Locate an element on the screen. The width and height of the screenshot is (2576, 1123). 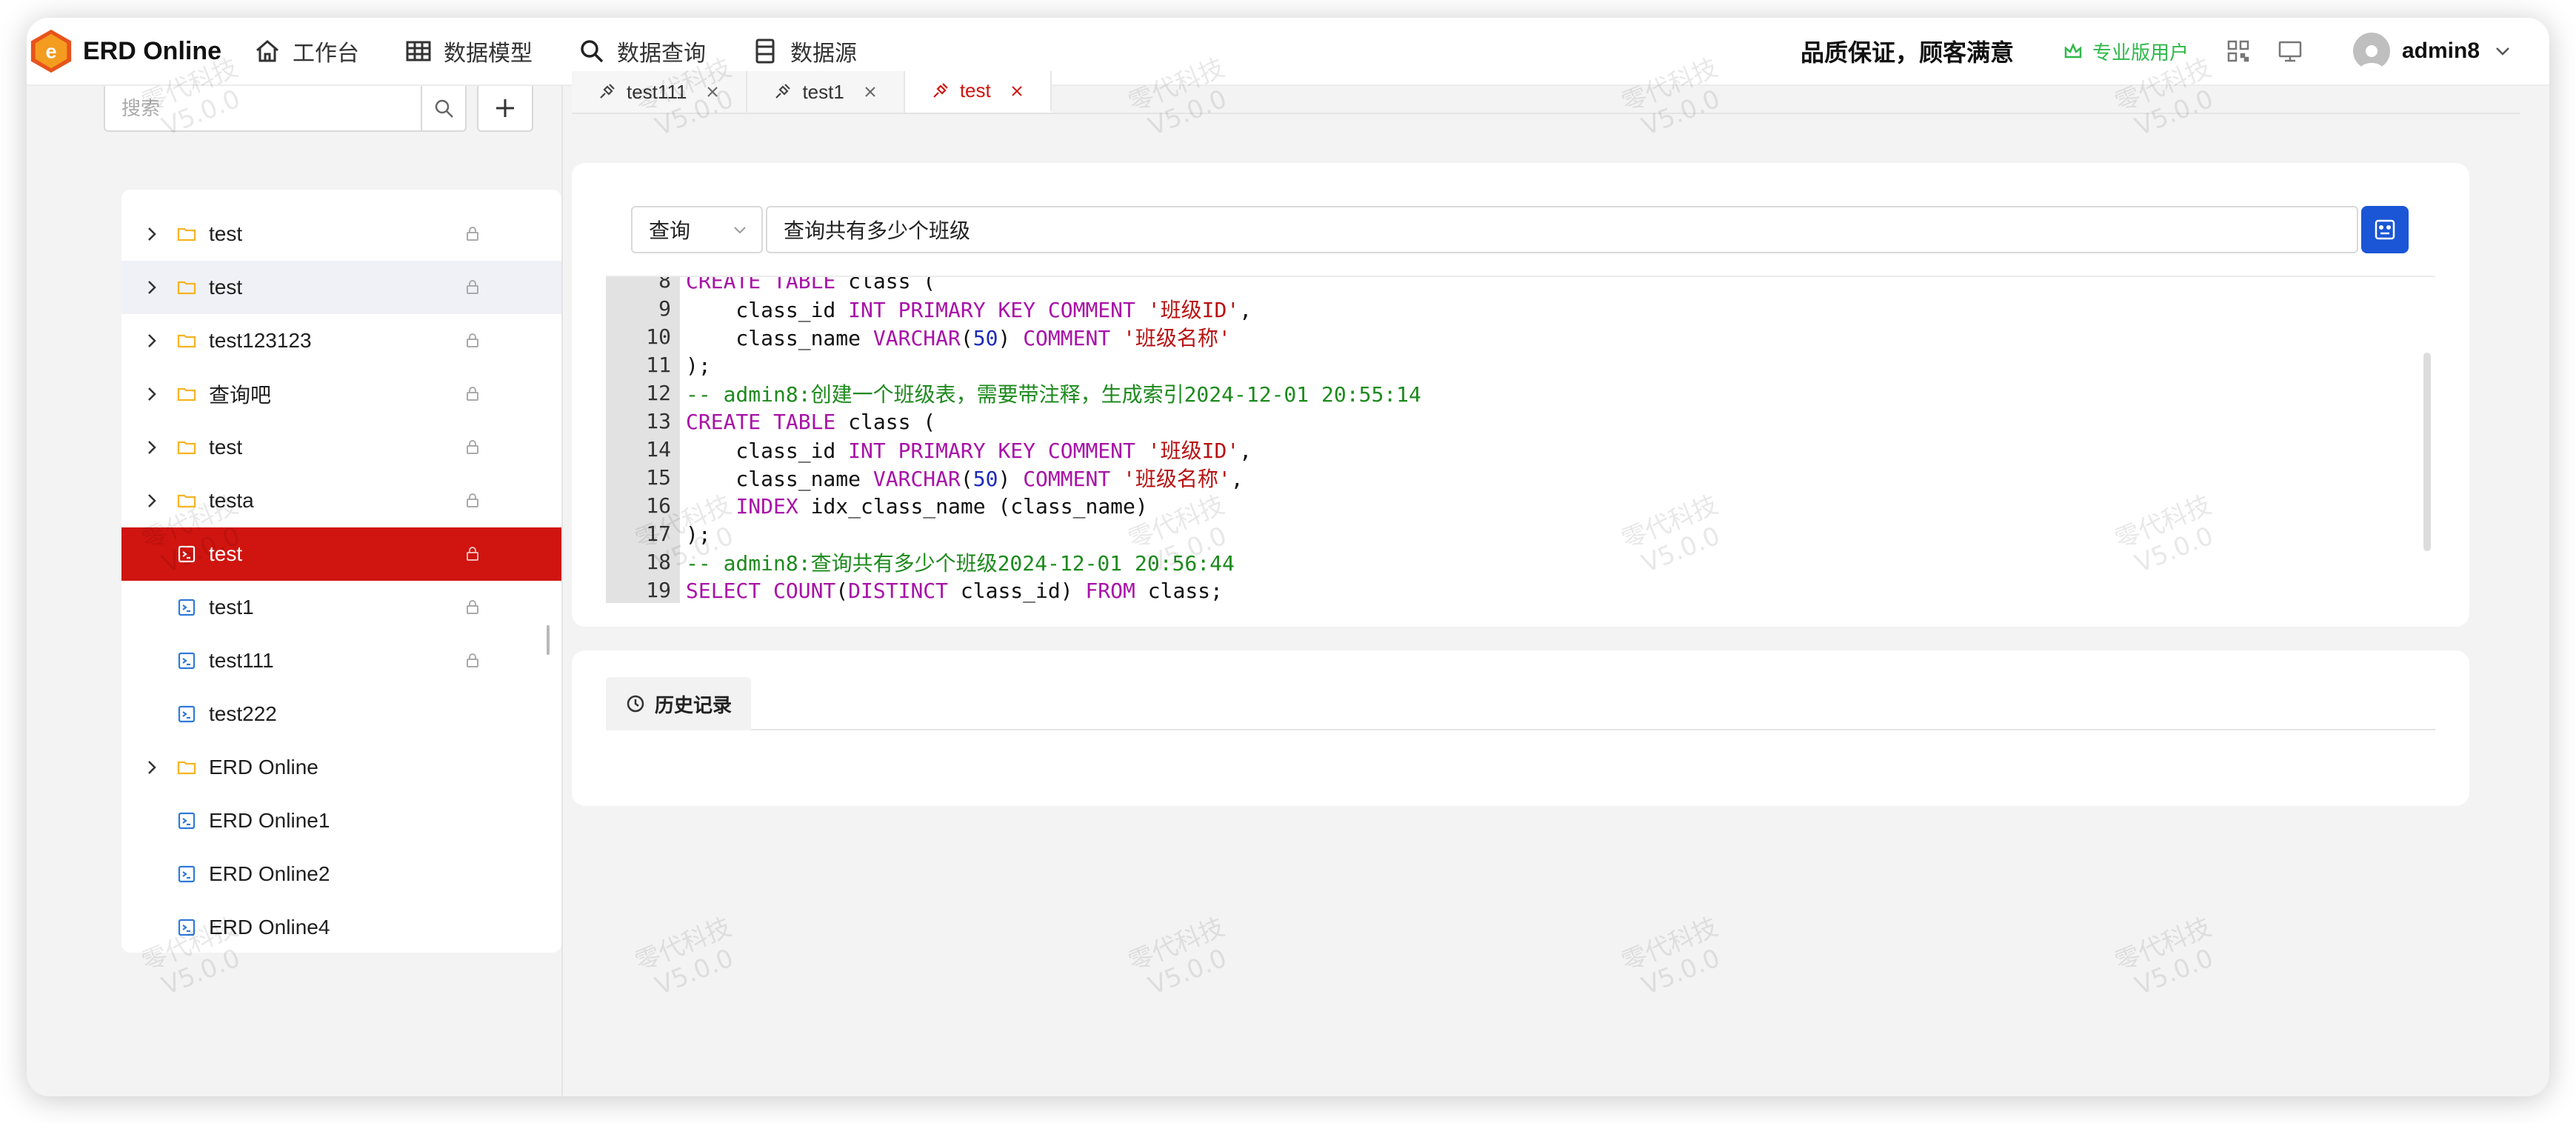
watermark-line2: V5.0.0 is located at coordinates (2174, 972).